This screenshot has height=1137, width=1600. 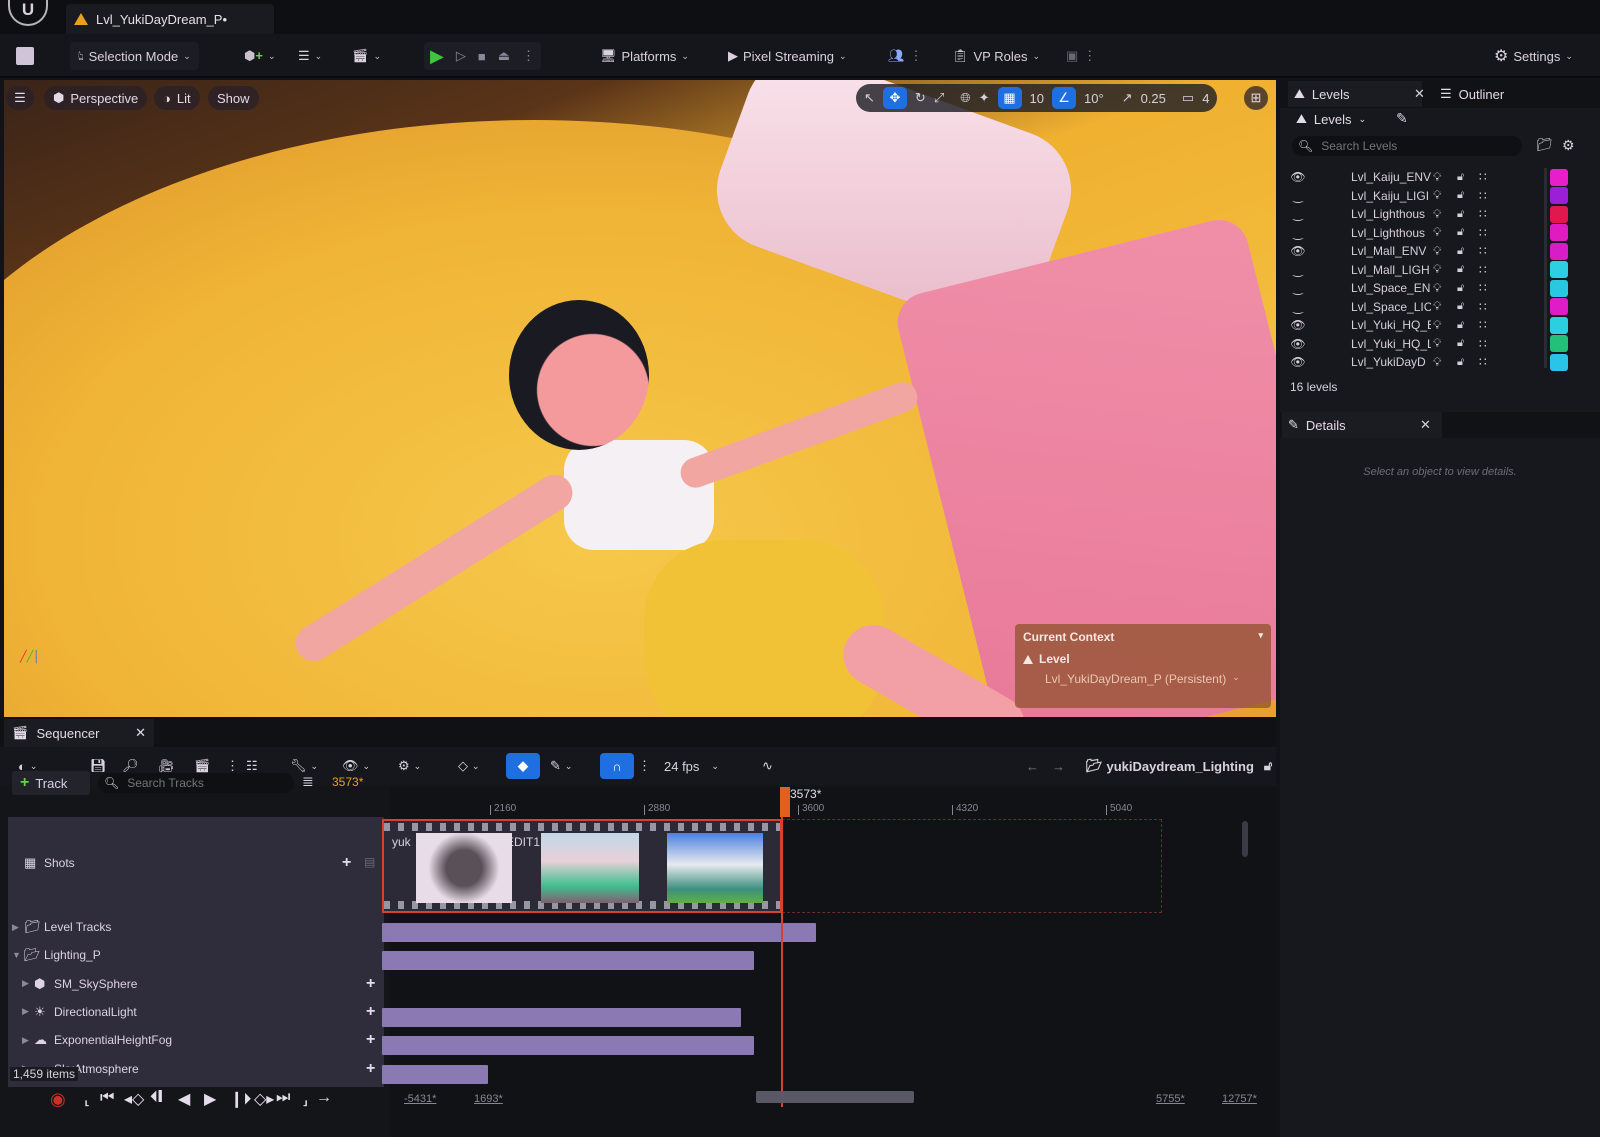 I want to click on view-range-start: -5431*, so click(x=420, y=1099).